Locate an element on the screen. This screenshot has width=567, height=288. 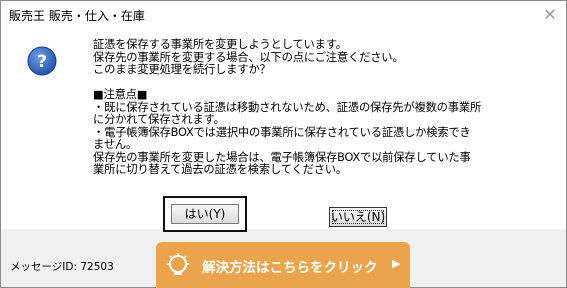
question-icon: ? is located at coordinates (42, 61).